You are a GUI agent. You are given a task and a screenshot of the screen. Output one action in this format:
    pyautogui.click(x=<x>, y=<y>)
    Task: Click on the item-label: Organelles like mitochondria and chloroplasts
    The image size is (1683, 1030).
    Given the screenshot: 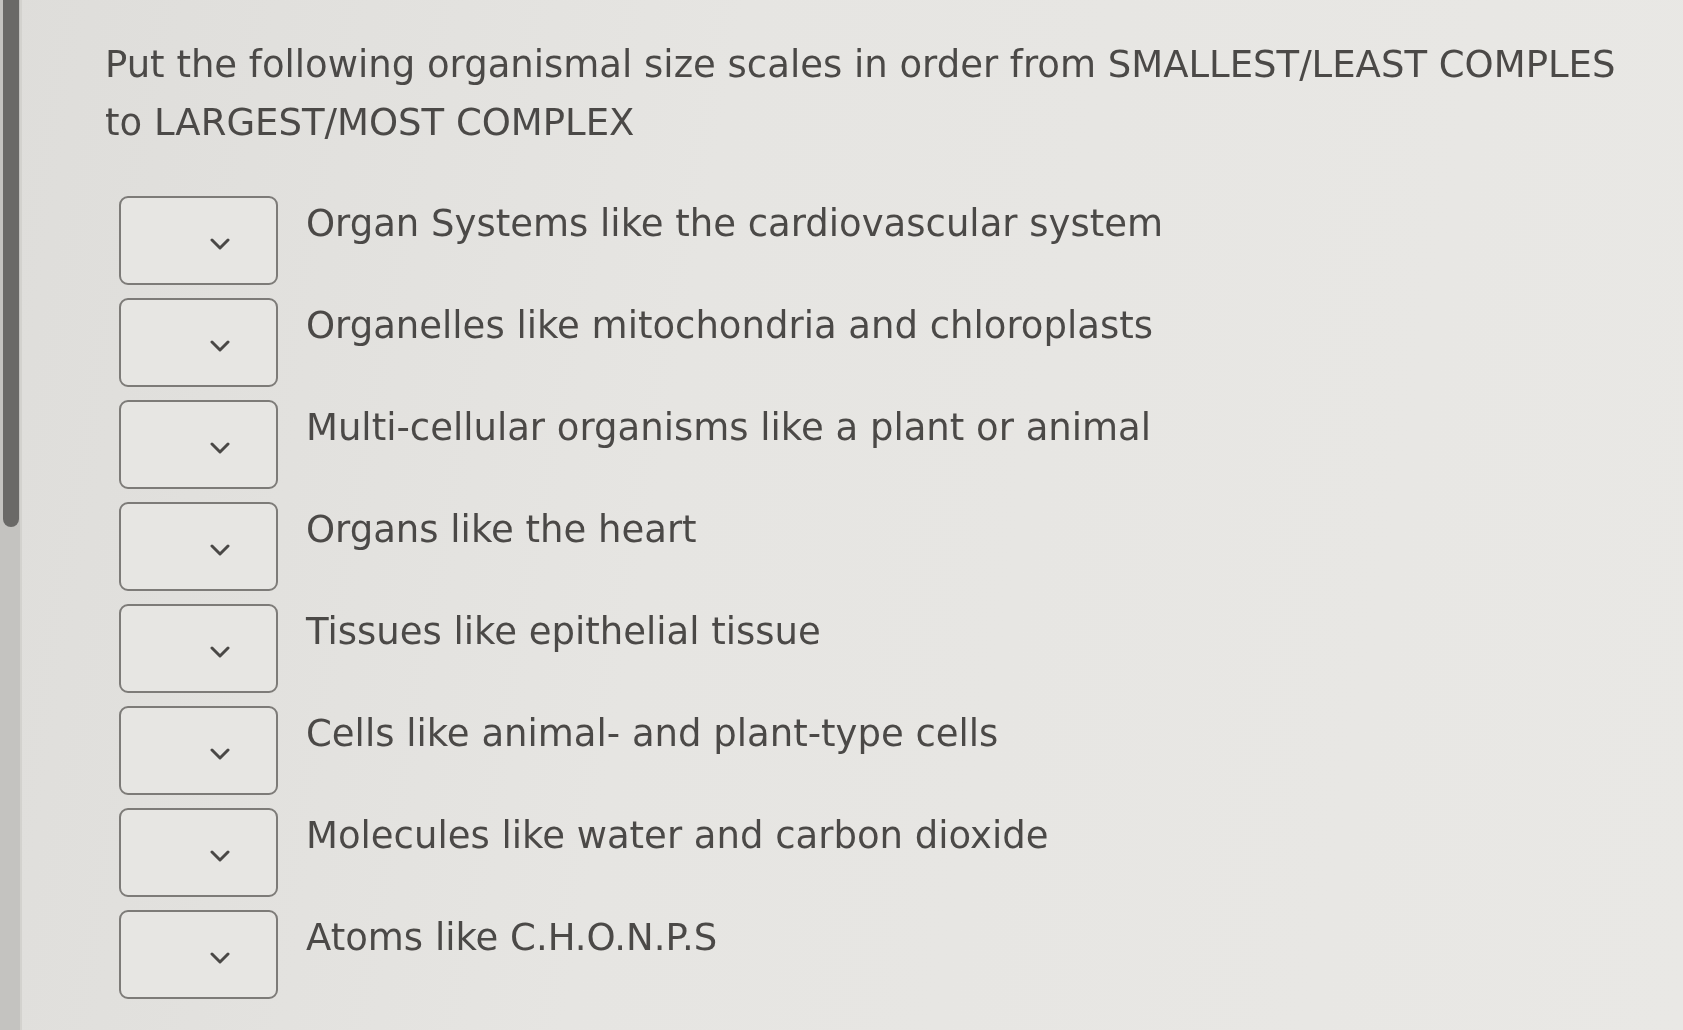 What is the action you would take?
    pyautogui.click(x=729, y=326)
    